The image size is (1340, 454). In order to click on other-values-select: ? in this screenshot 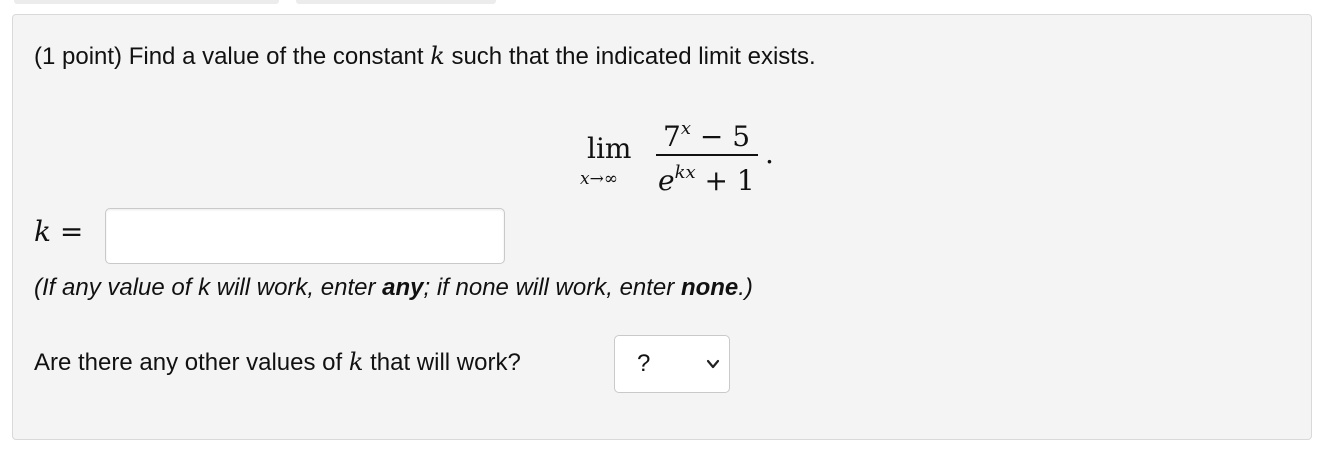, I will do `click(672, 364)`.